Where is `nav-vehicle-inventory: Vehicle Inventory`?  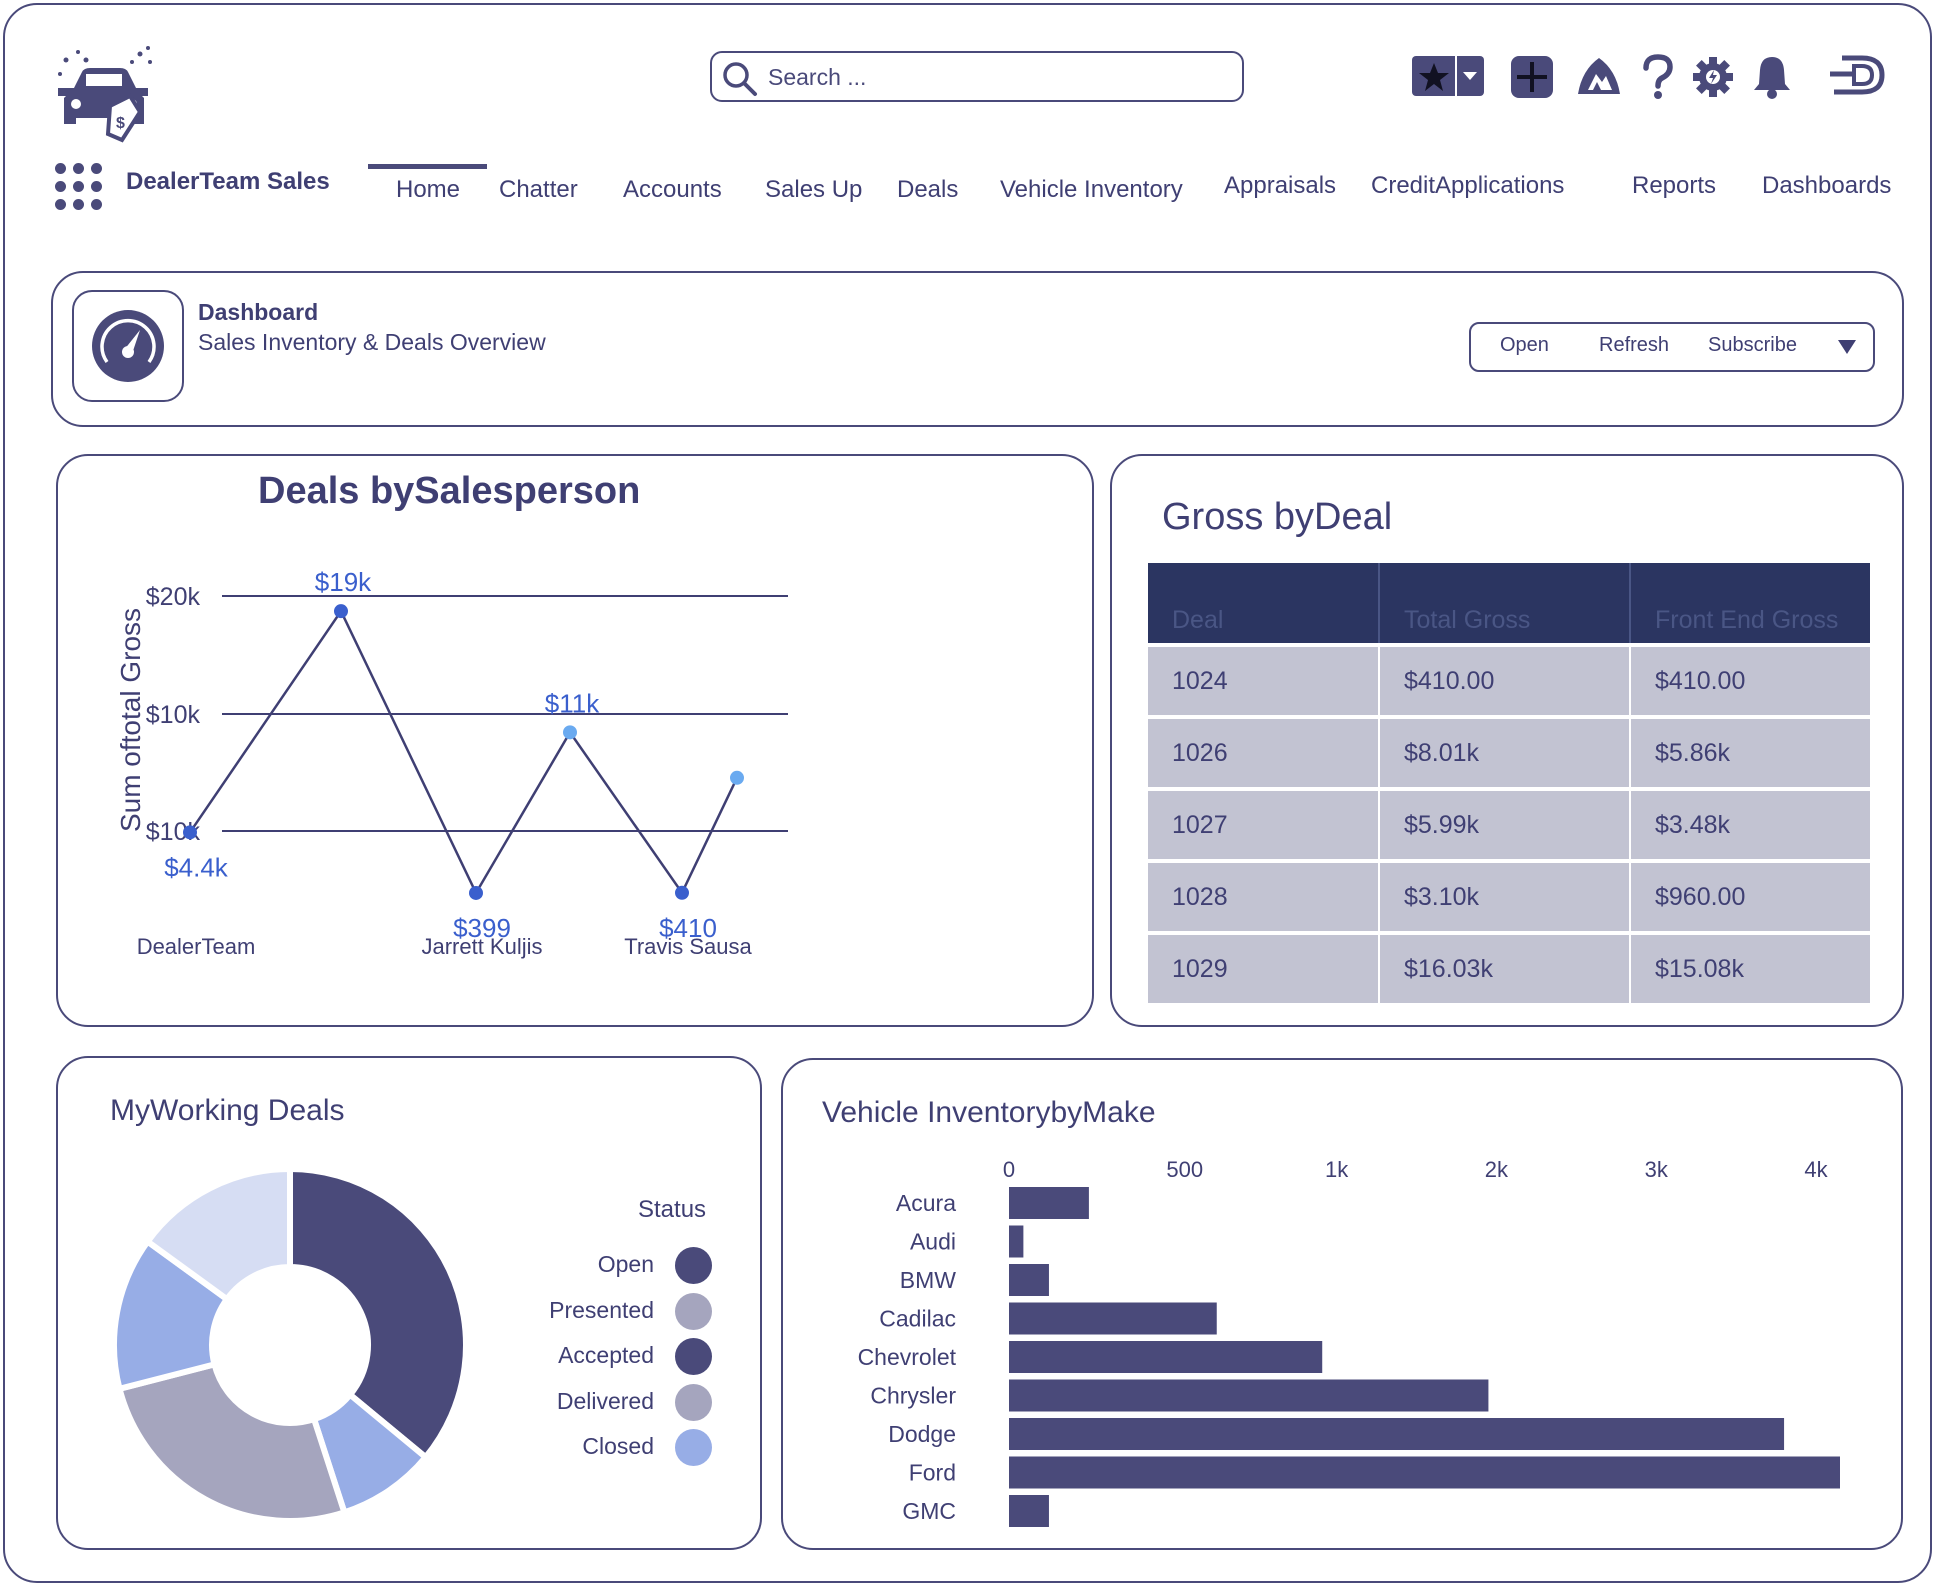
nav-vehicle-inventory: Vehicle Inventory is located at coordinates (1091, 190).